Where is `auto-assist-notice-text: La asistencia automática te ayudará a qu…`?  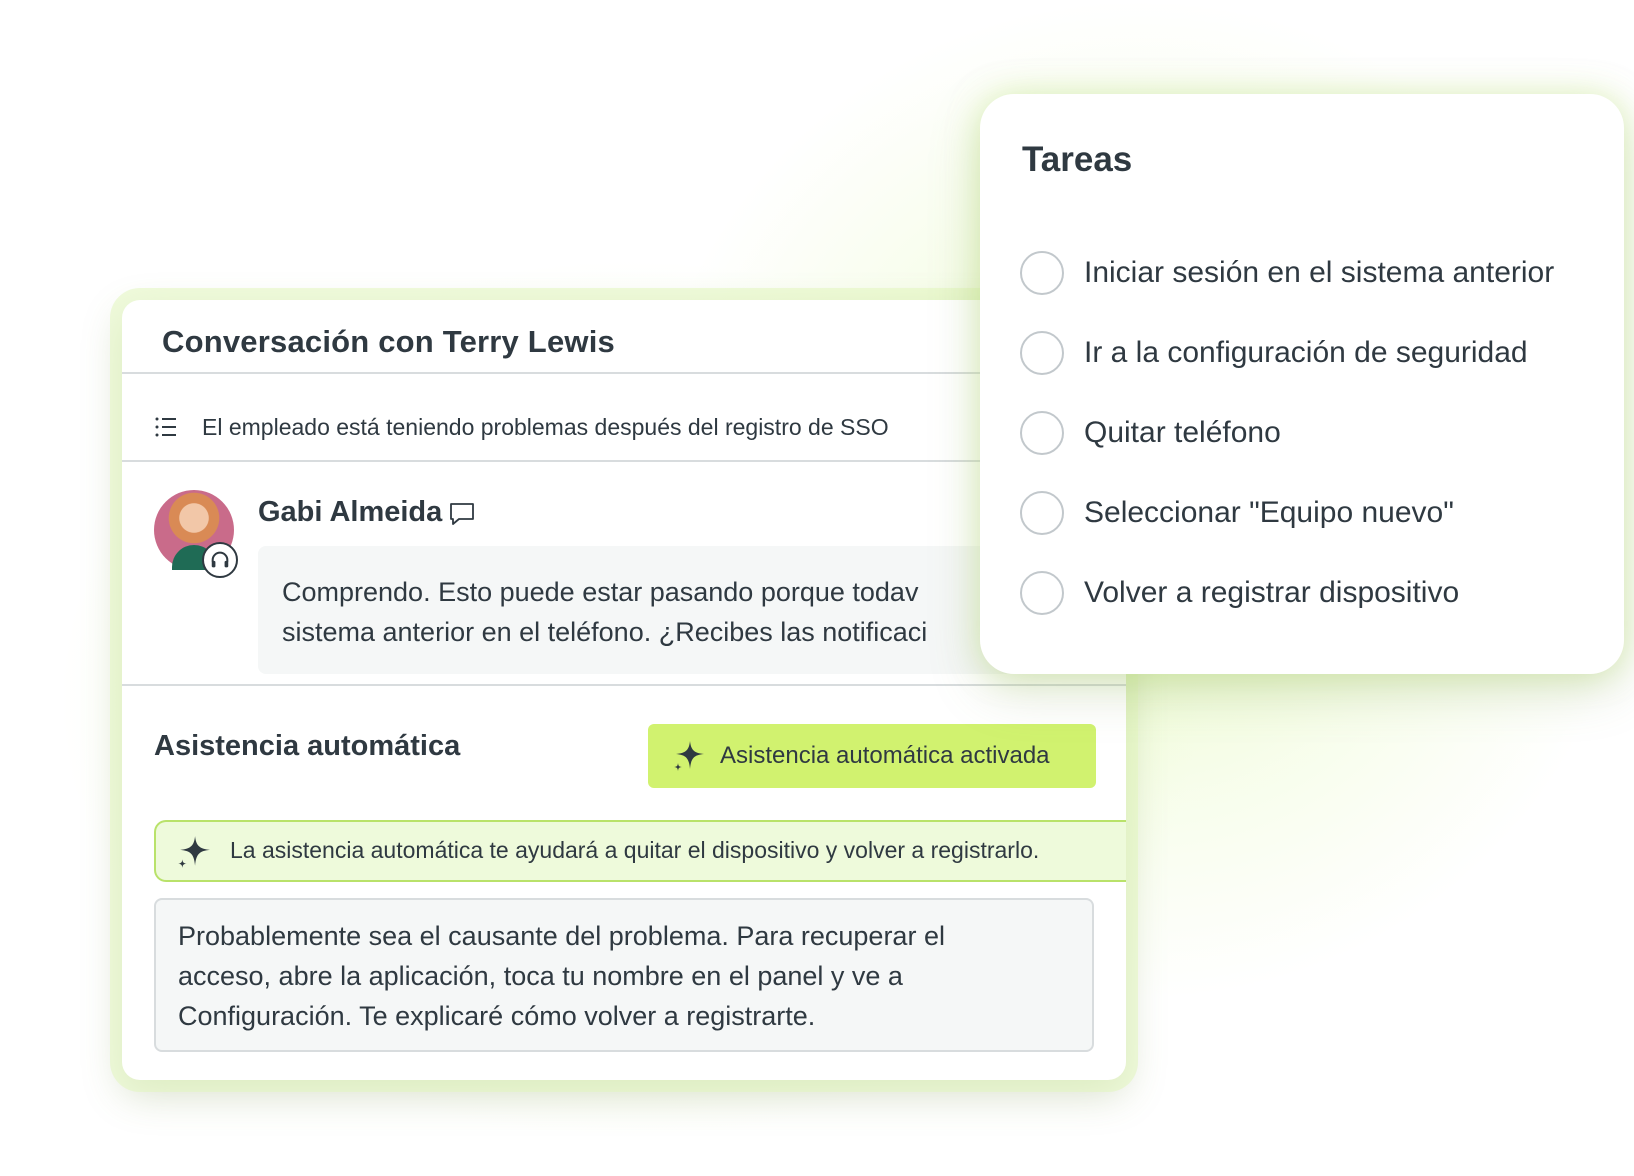
auto-assist-notice-text: La asistencia automática te ayudará a qu… is located at coordinates (635, 850).